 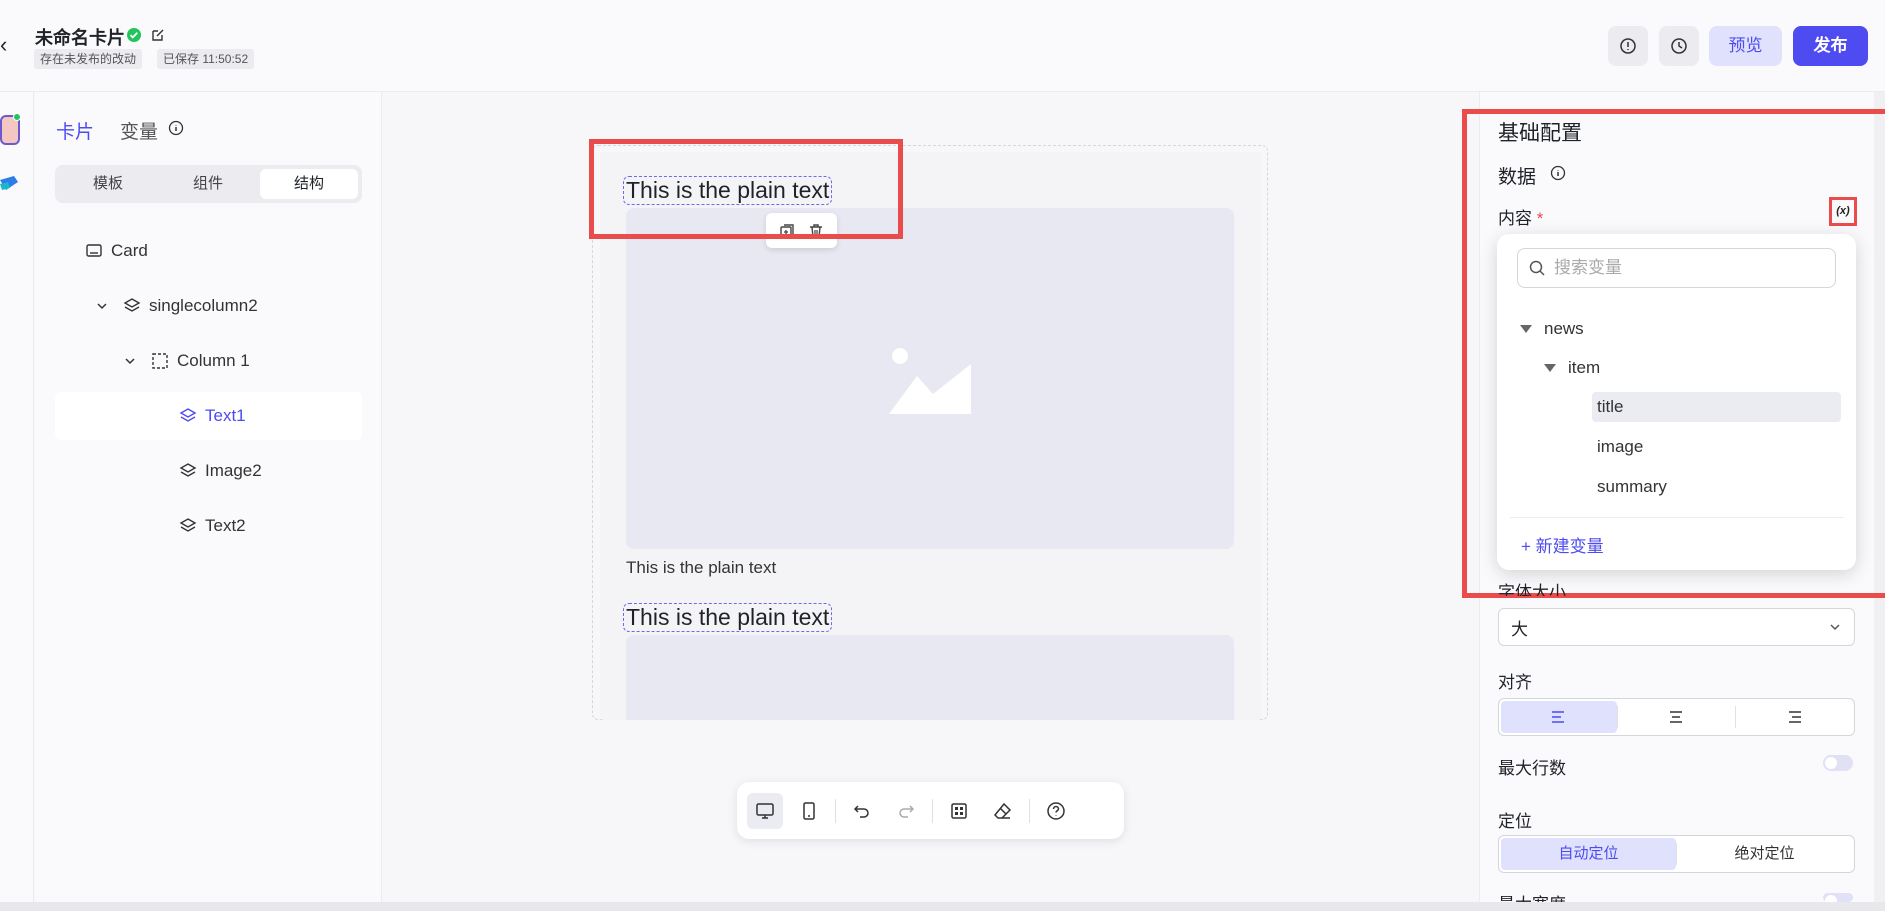 What do you see at coordinates (1532, 589) in the screenshot?
I see `font-size-label: 字体大小` at bounding box center [1532, 589].